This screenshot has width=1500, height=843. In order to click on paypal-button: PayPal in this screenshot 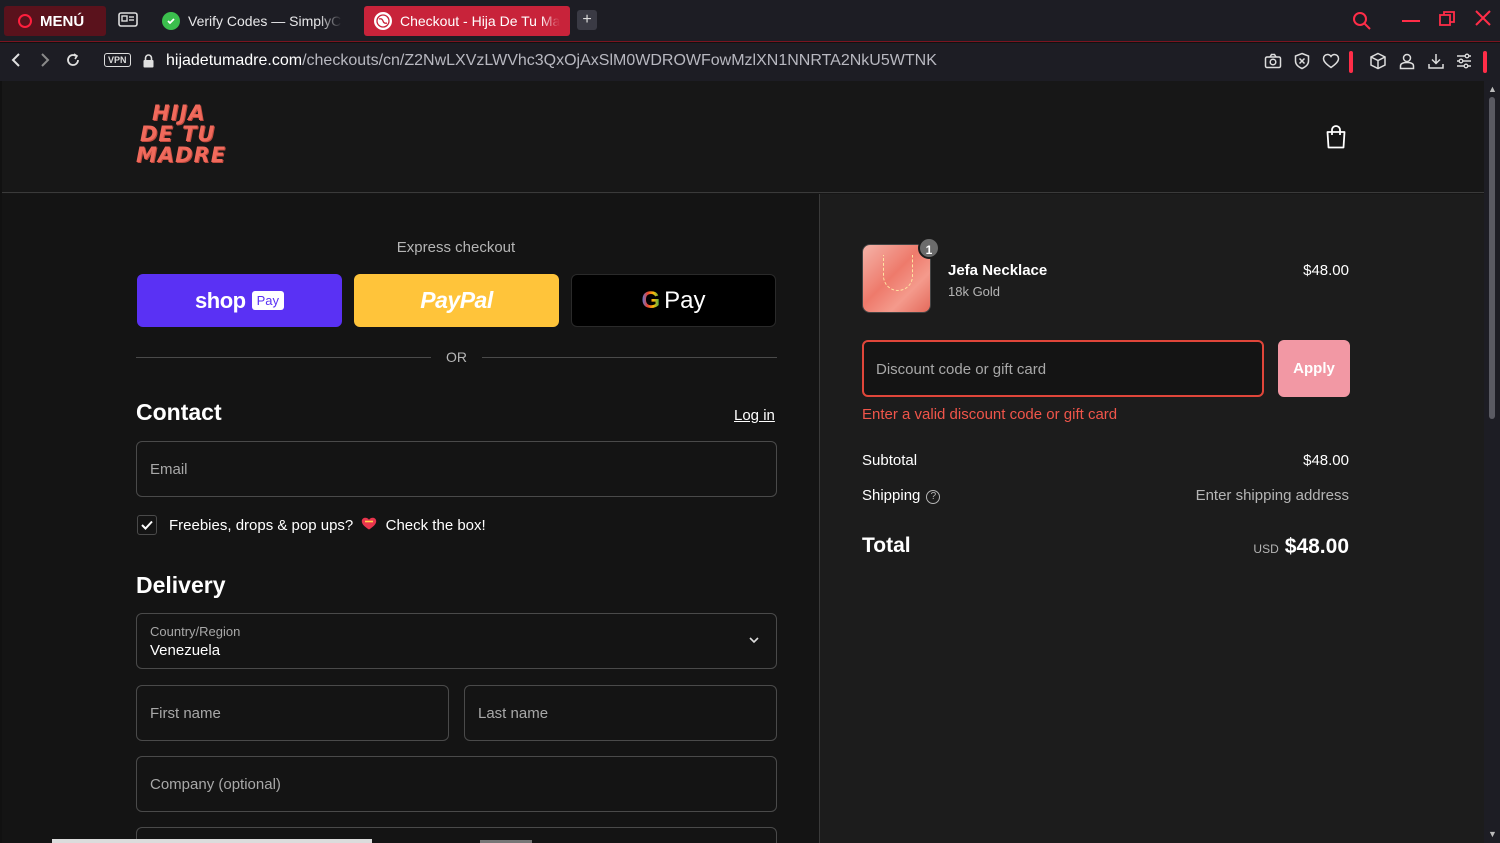, I will do `click(456, 300)`.